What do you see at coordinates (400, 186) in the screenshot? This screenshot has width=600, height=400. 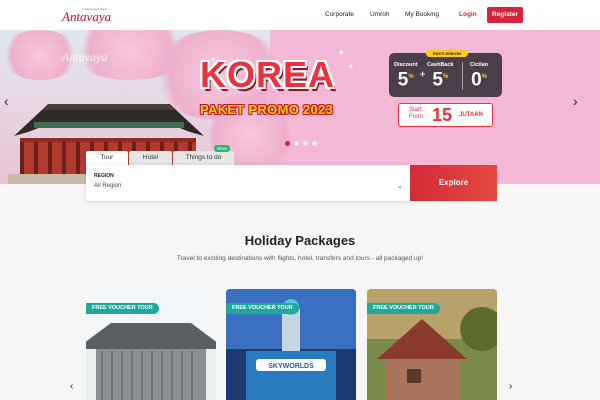 I see `chevron-down-icon: ⌄` at bounding box center [400, 186].